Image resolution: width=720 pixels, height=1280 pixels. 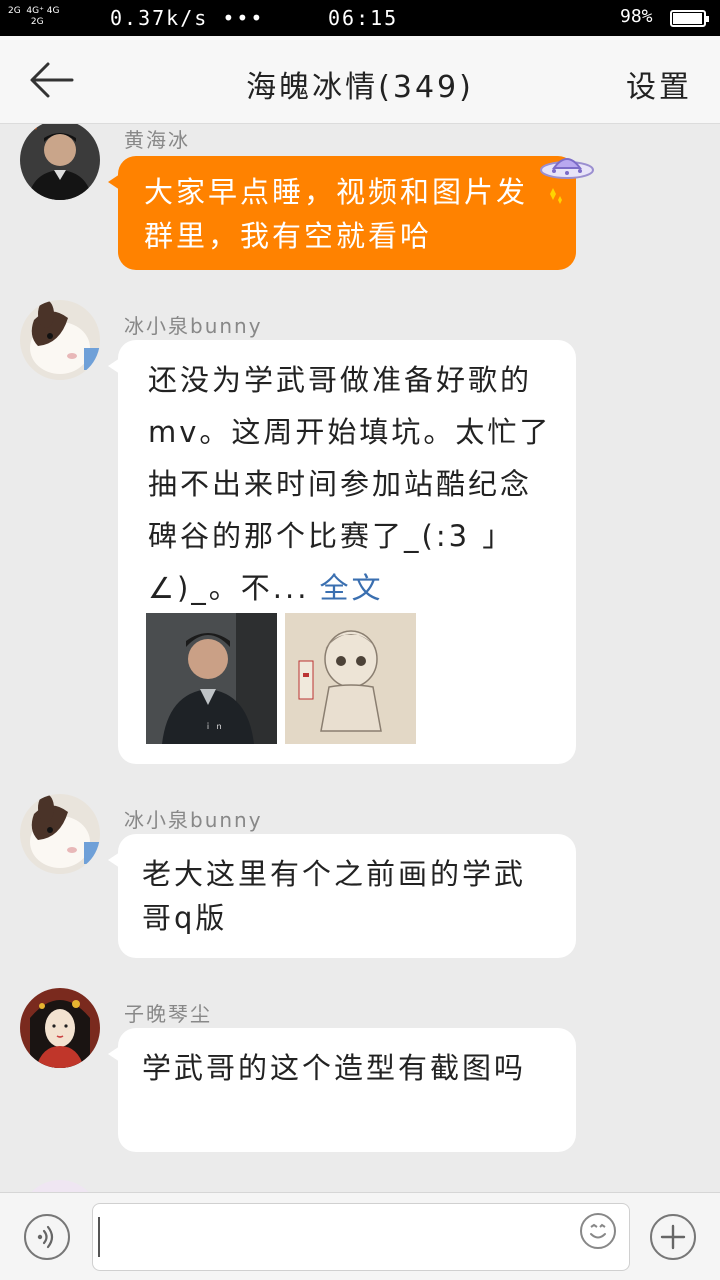 What do you see at coordinates (350, 678) in the screenshot?
I see `image-thumbnail` at bounding box center [350, 678].